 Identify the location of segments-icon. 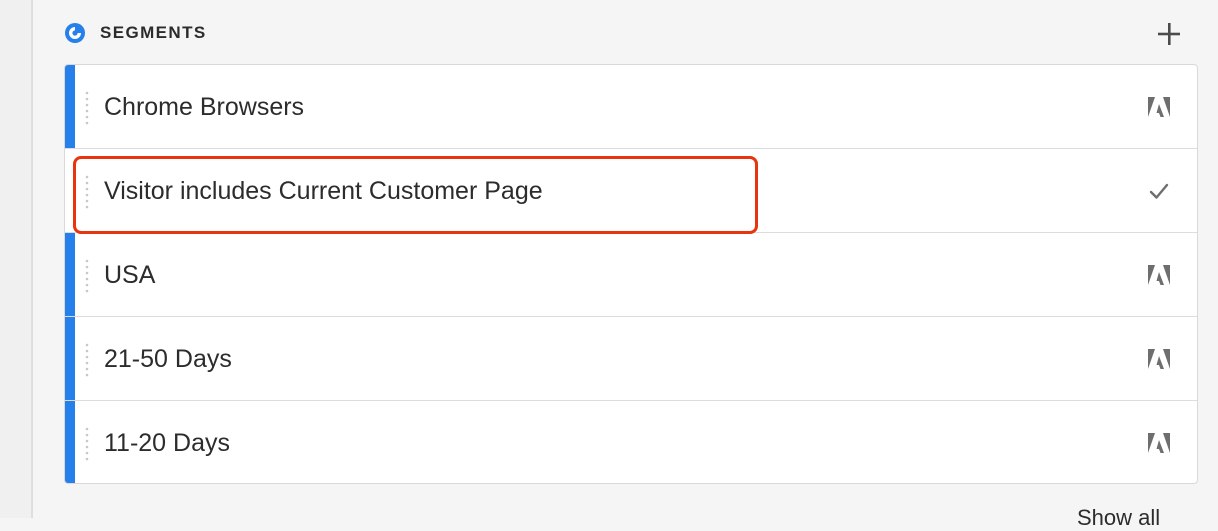
(75, 33).